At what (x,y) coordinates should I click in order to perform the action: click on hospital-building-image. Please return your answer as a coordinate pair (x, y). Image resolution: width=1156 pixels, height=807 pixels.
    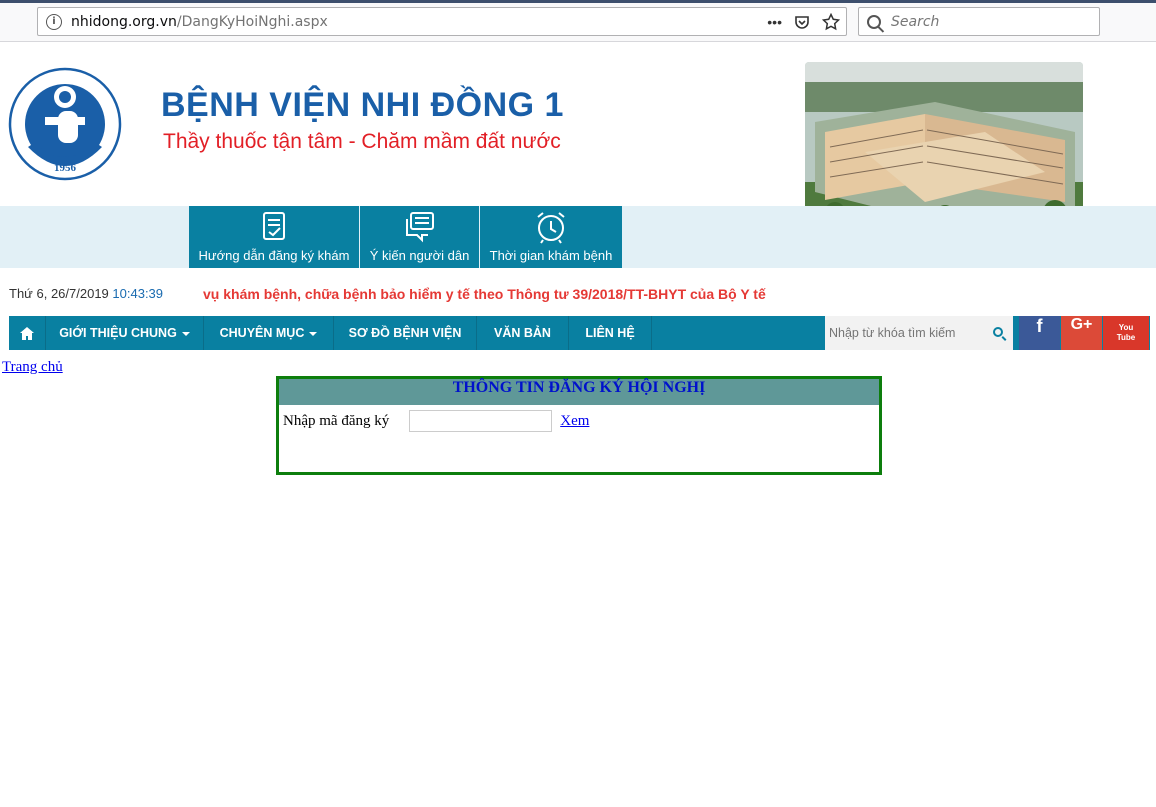
    Looking at the image, I should click on (944, 144).